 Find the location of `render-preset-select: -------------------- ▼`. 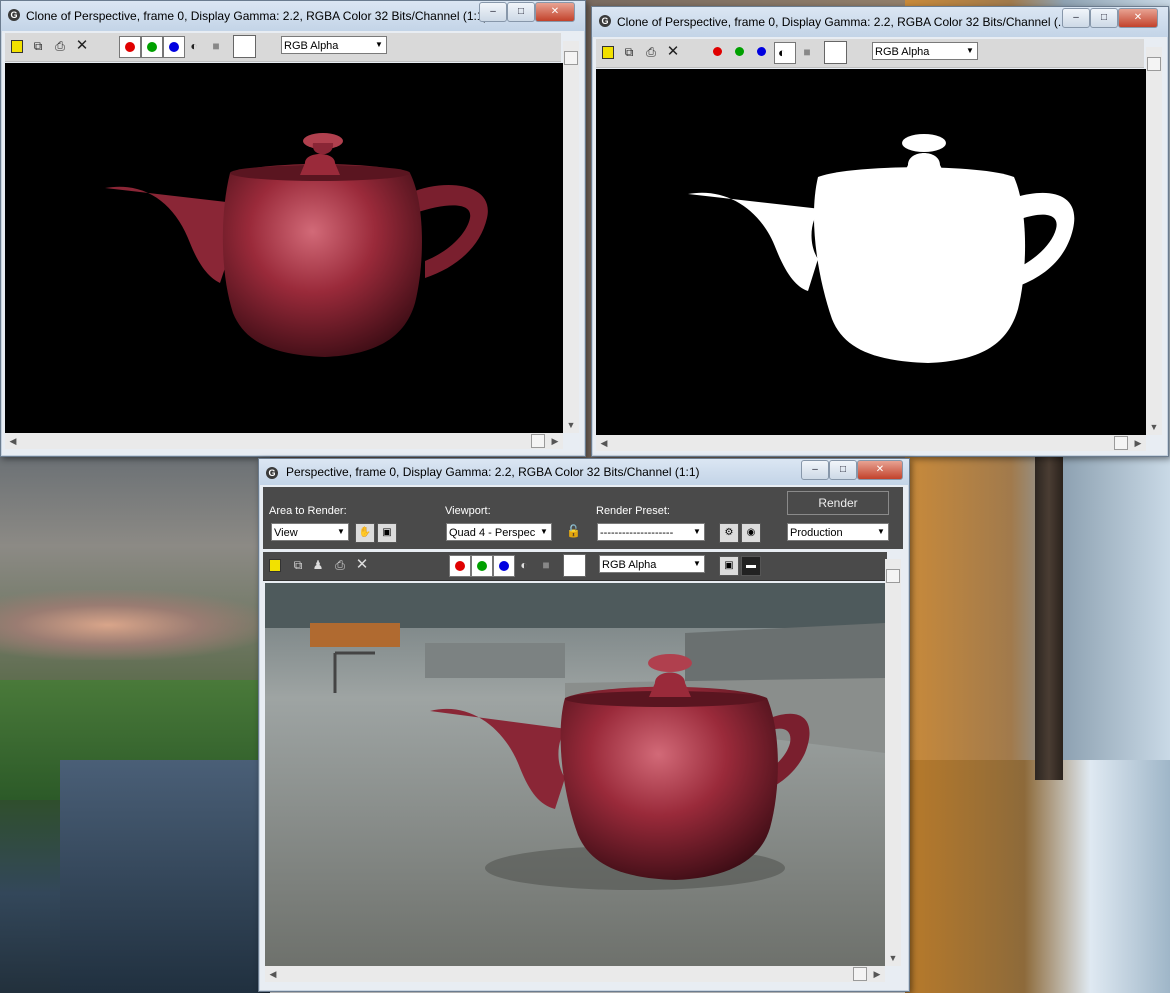

render-preset-select: -------------------- ▼ is located at coordinates (651, 532).